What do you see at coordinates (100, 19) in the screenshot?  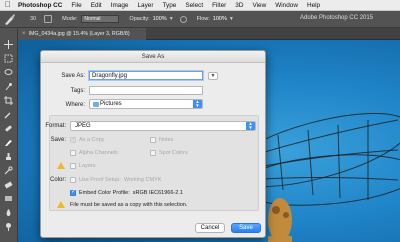 I see `mode-select: Normal` at bounding box center [100, 19].